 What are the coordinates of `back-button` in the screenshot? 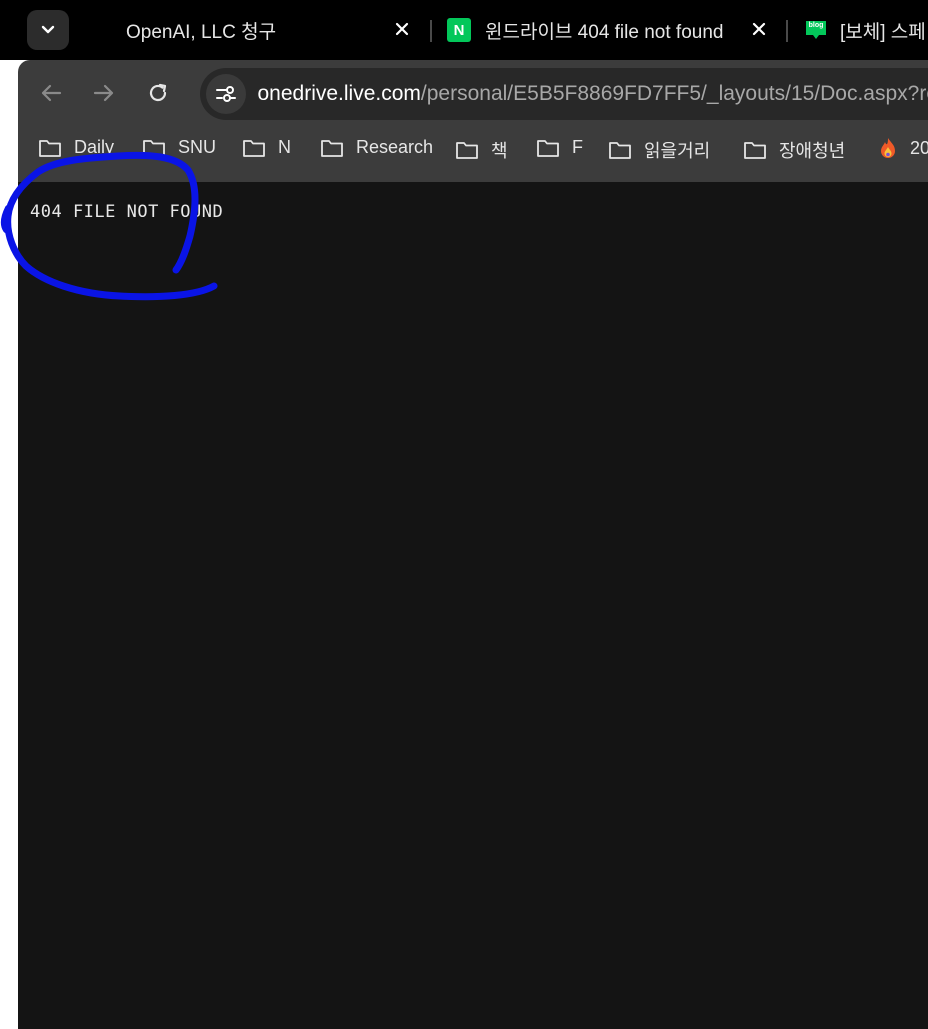 It's located at (51, 93).